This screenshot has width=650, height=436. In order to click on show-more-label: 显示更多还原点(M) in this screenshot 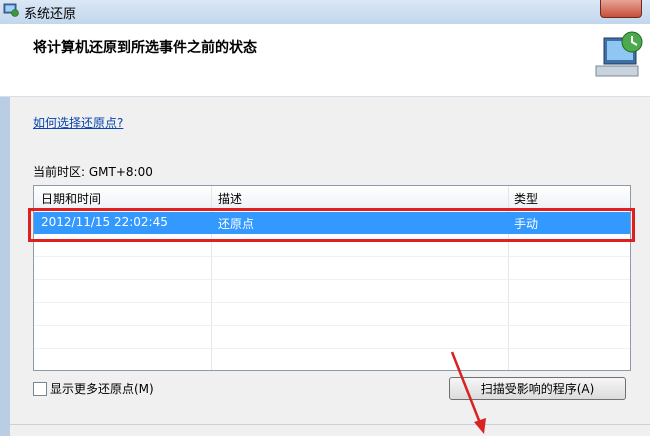, I will do `click(102, 388)`.